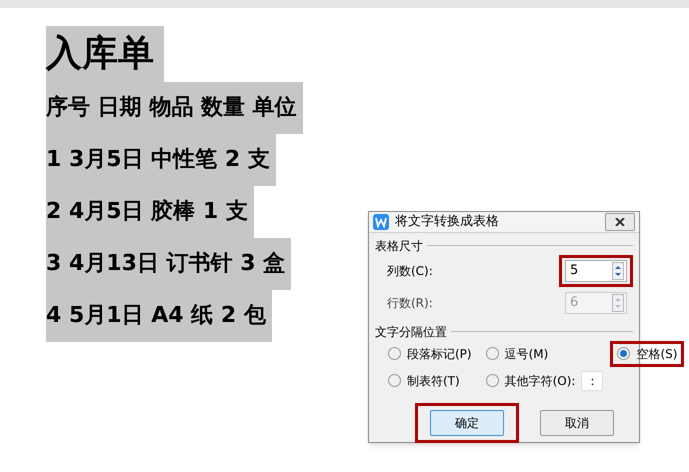  Describe the element at coordinates (618, 271) in the screenshot. I see `spinner-icon` at that location.